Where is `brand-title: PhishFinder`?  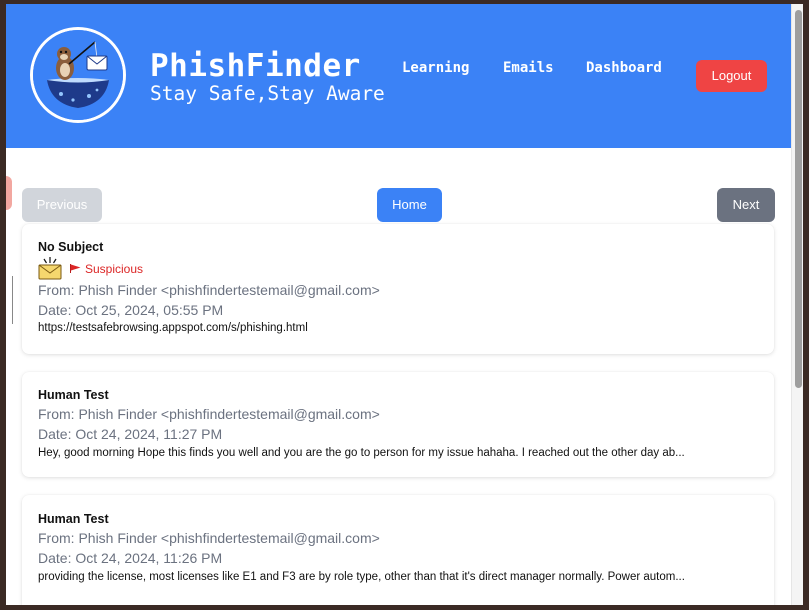 brand-title: PhishFinder is located at coordinates (255, 66).